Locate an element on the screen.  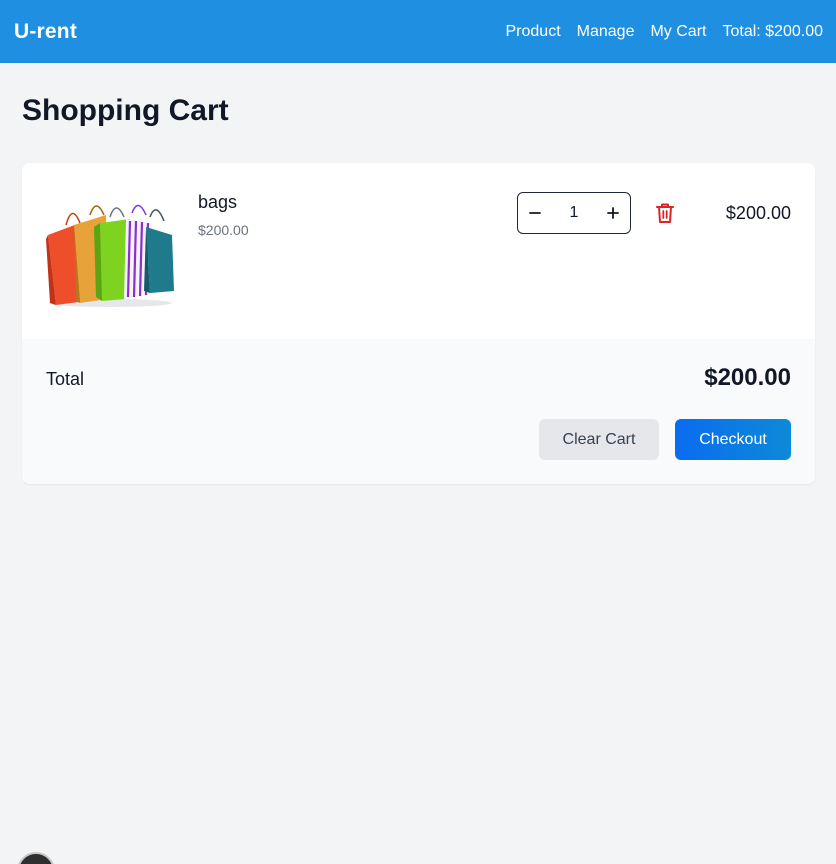
quantity-stepper: 1 is located at coordinates (574, 213).